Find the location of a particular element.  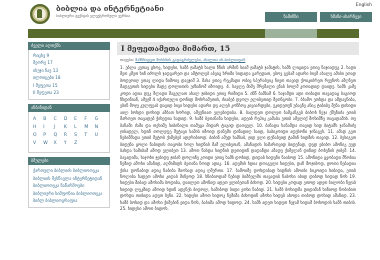

alphabet-letter: M is located at coordinates (89, 127).